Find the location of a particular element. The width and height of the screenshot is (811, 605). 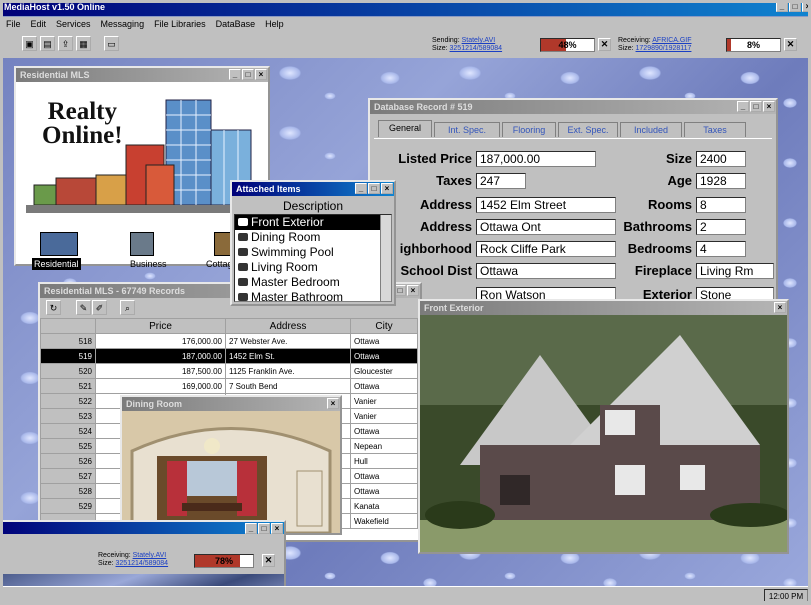

row-number: 527 is located at coordinates (68, 476).